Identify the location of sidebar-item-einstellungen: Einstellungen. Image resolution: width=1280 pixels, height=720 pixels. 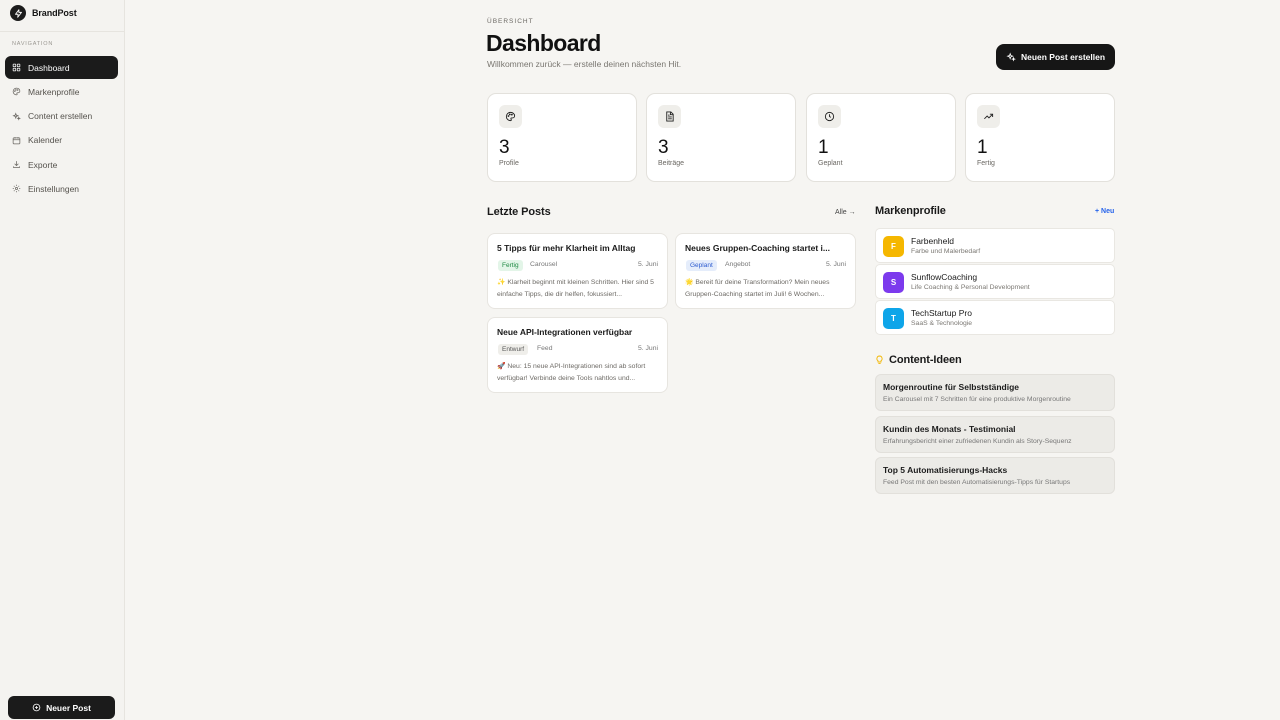
(61, 188).